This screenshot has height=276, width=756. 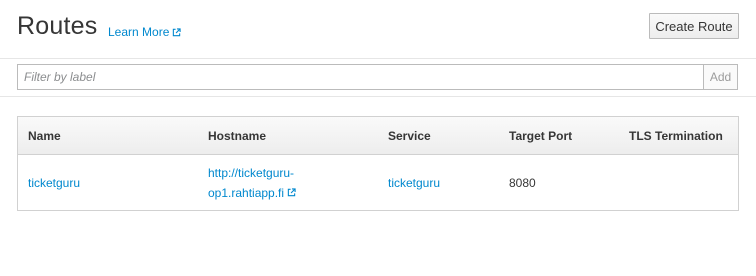 What do you see at coordinates (283, 183) in the screenshot?
I see `route-hostname-link: http://ticketguru- op1.rahtiapp.fi` at bounding box center [283, 183].